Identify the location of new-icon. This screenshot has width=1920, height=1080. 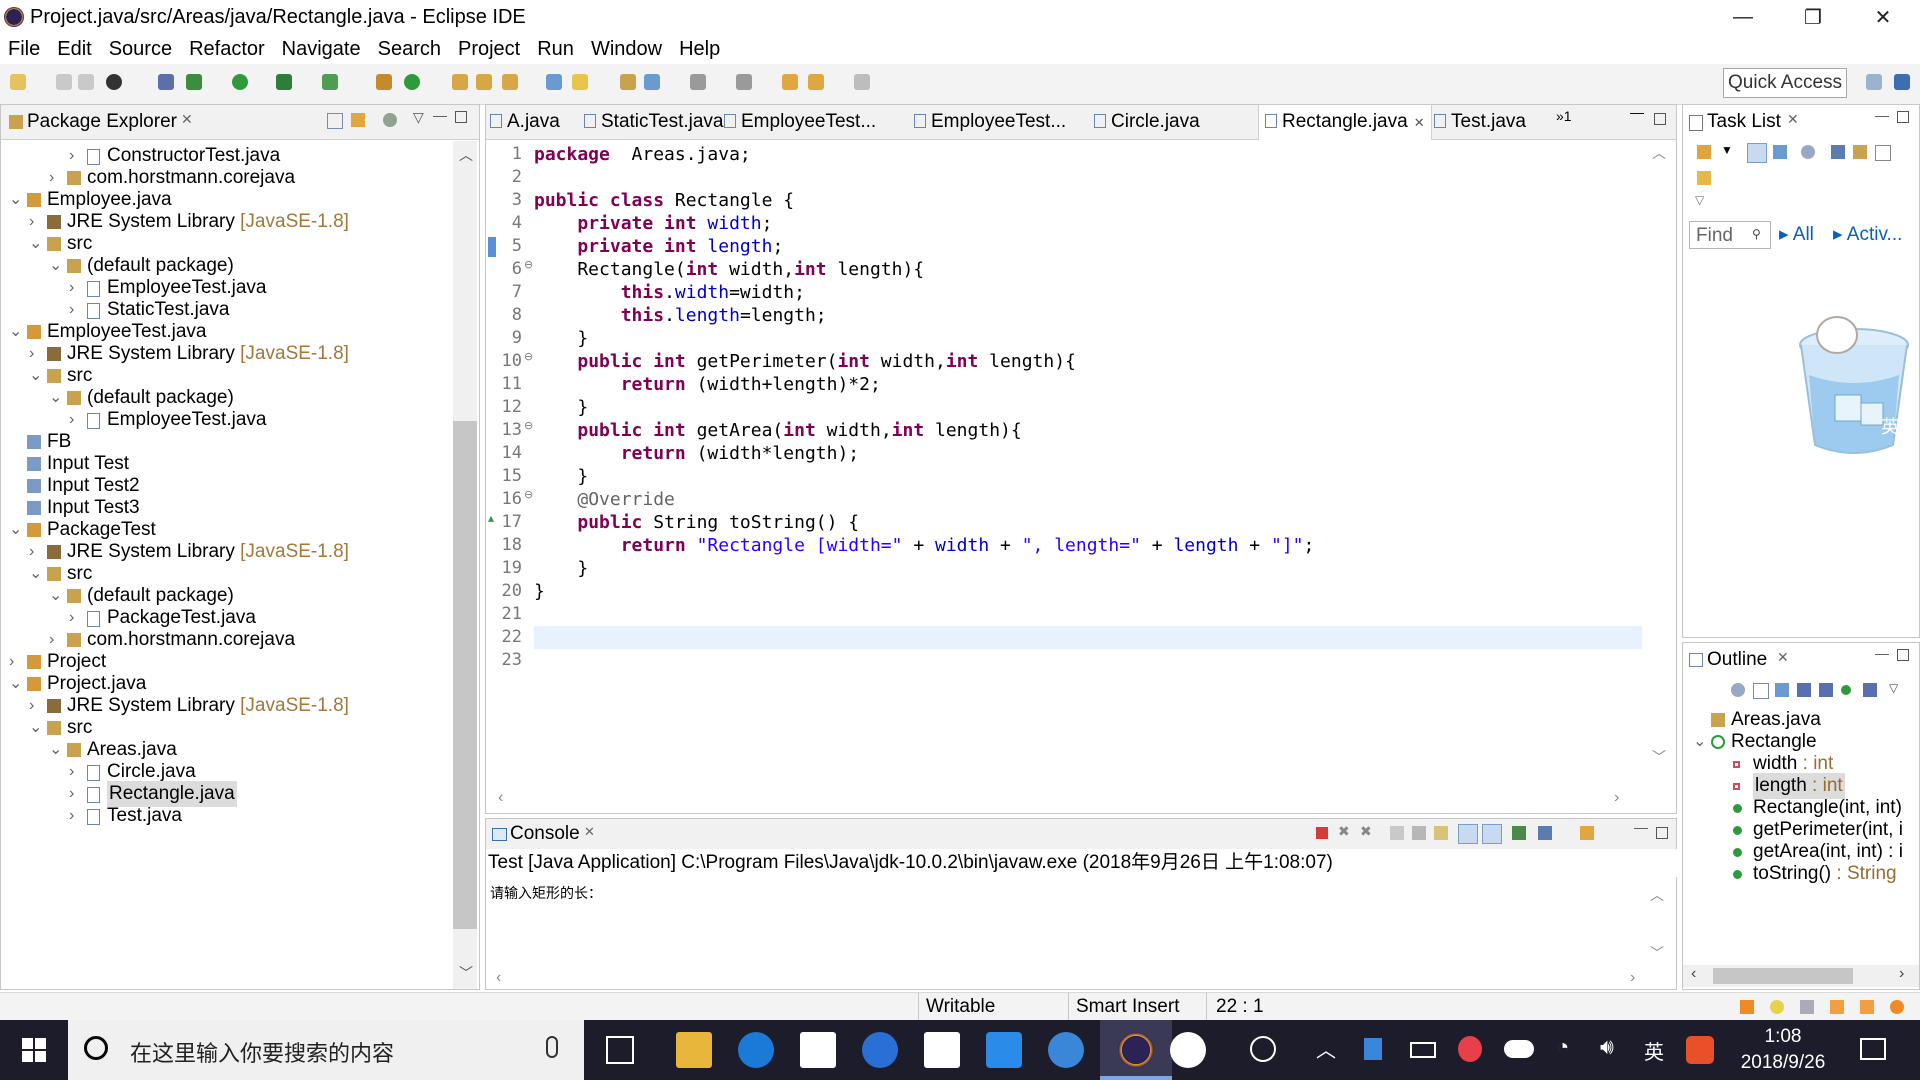
(18, 82).